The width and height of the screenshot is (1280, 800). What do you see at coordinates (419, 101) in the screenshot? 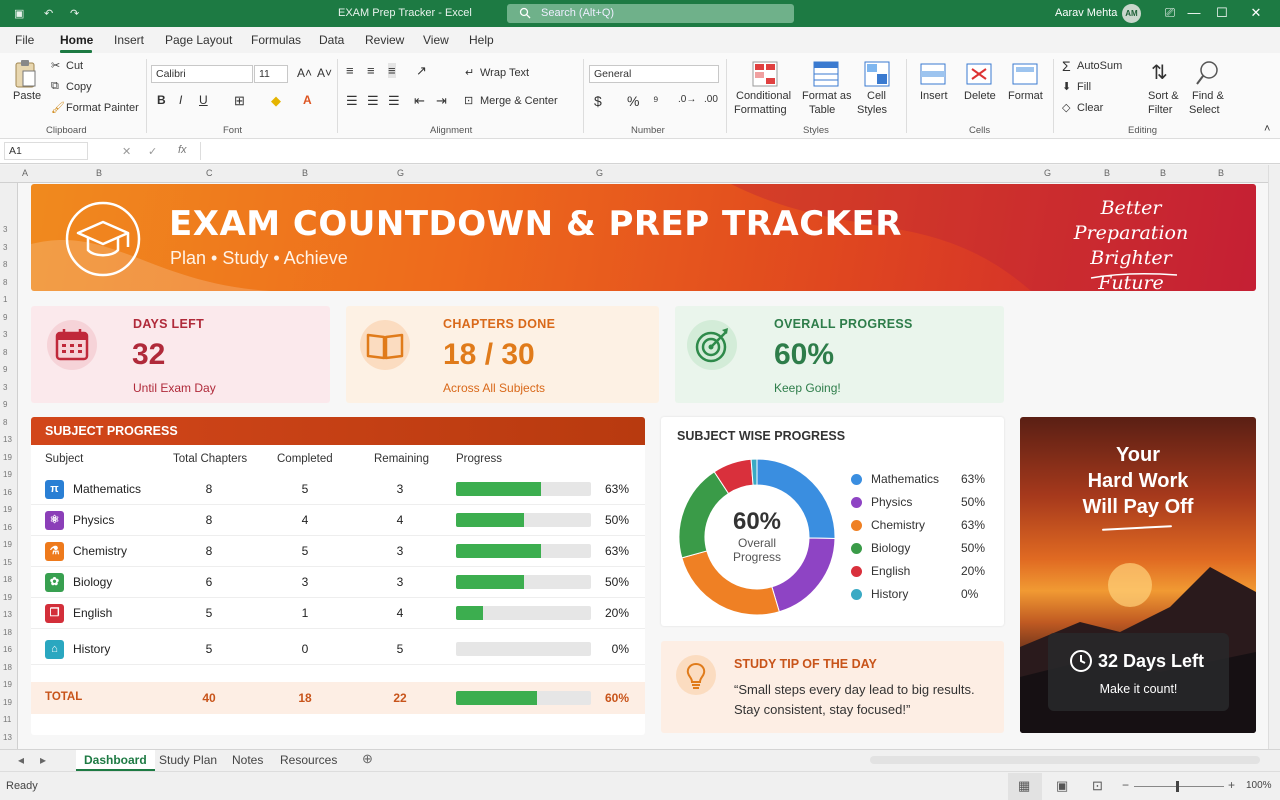
I see `decrease-indent-icon: ⇤` at bounding box center [419, 101].